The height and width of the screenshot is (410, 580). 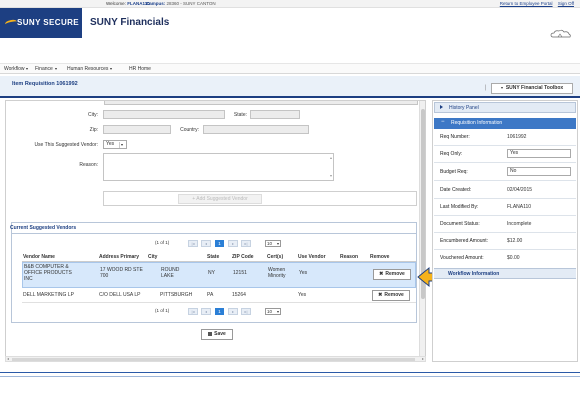 I want to click on top-pager: (1 of 1) |◂ ◂ 1 ▸ ▸| 10, so click(x=222, y=244).